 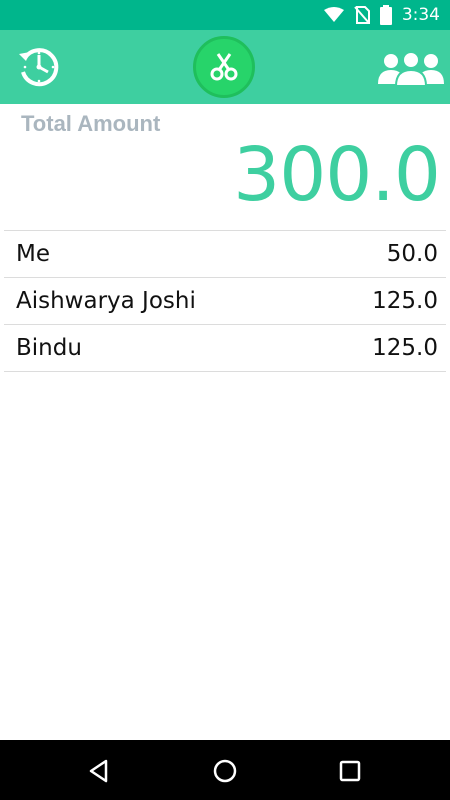 I want to click on total-amount-label: Total Amount, so click(x=91, y=123).